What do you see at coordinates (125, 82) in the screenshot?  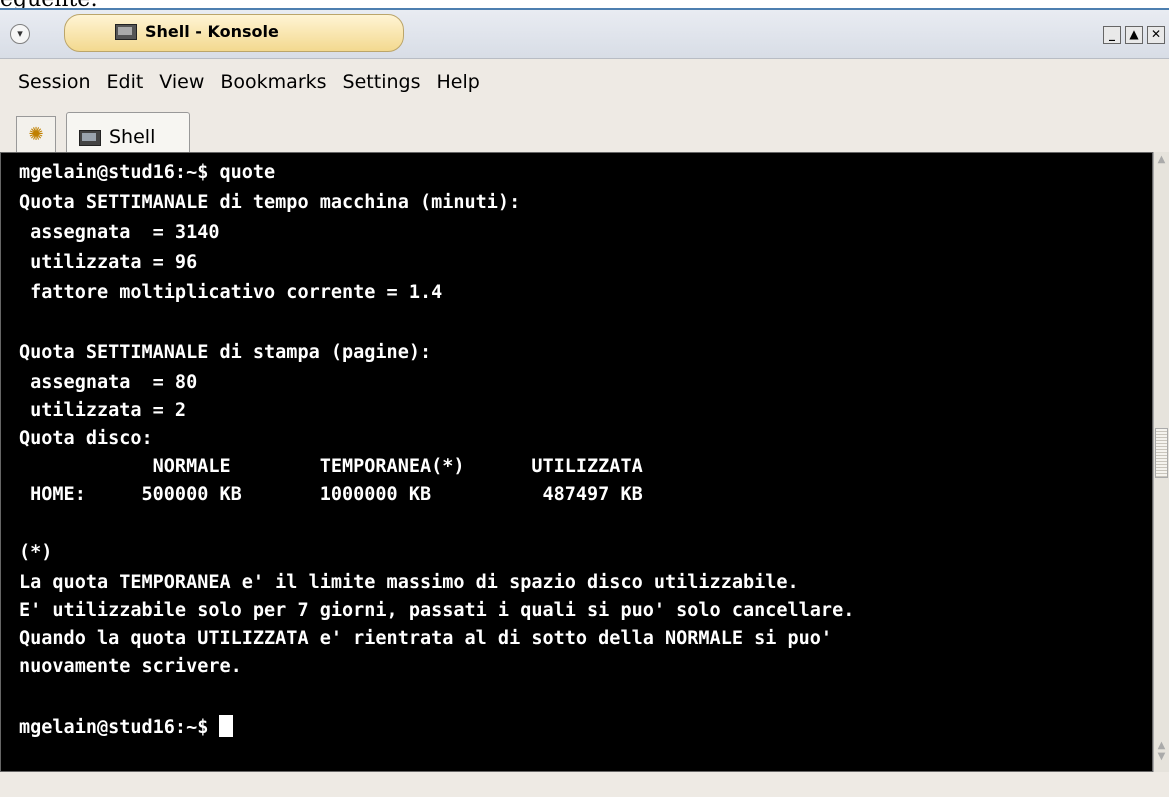 I see `menu-edit: Edit` at bounding box center [125, 82].